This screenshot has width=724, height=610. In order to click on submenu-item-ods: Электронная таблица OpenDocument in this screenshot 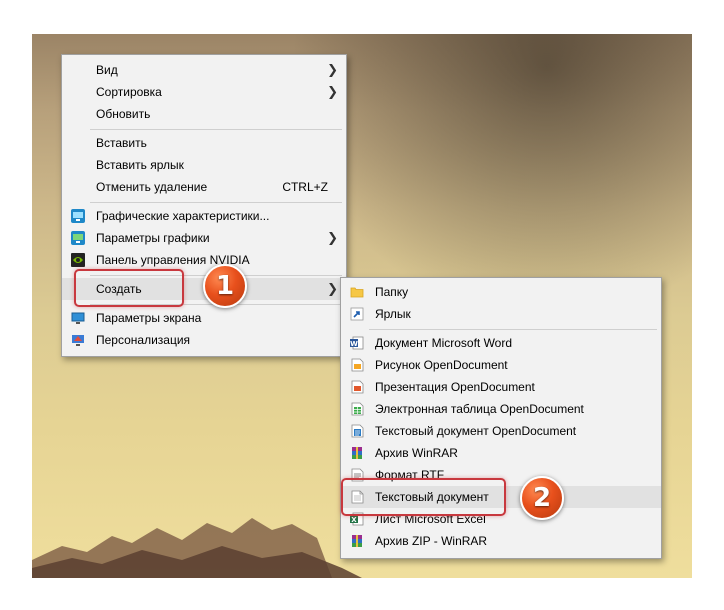, I will do `click(501, 409)`.